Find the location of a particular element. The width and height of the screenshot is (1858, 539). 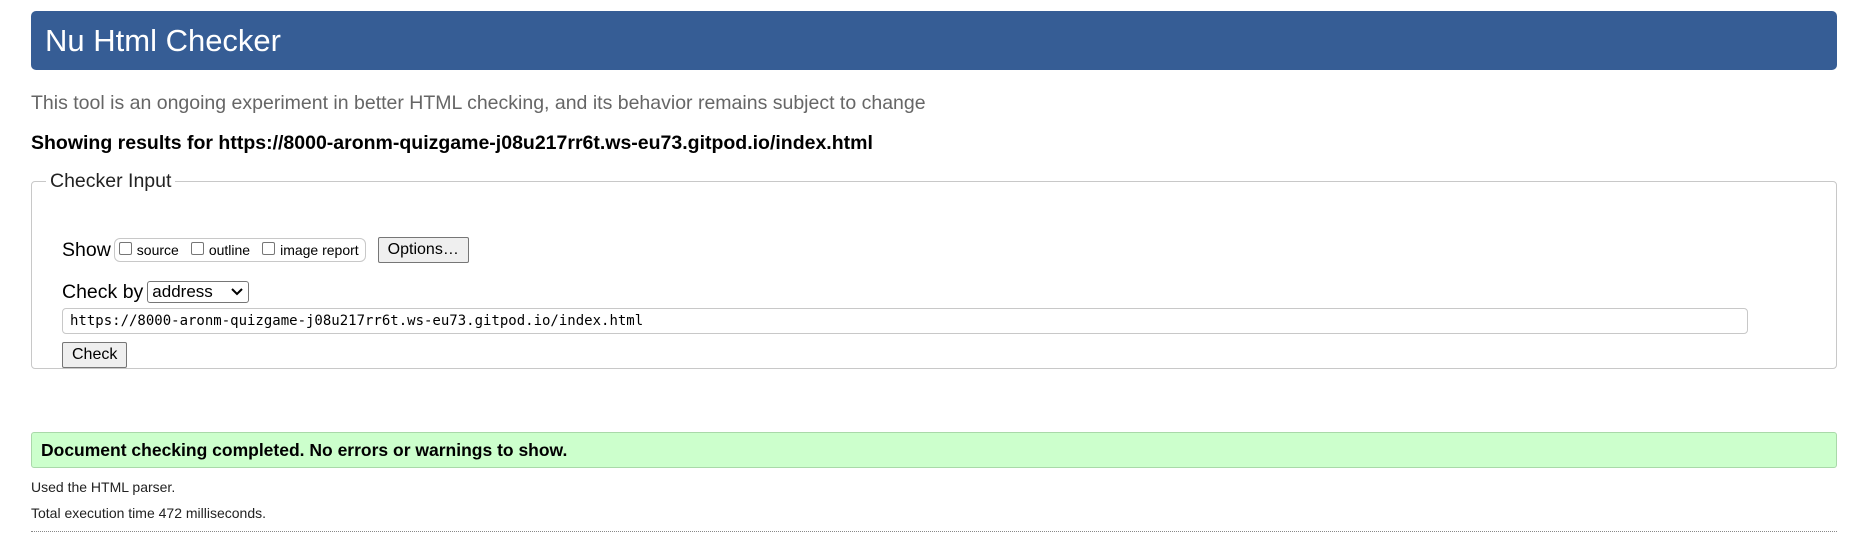

check-button-wrap: Check is located at coordinates (95, 355).